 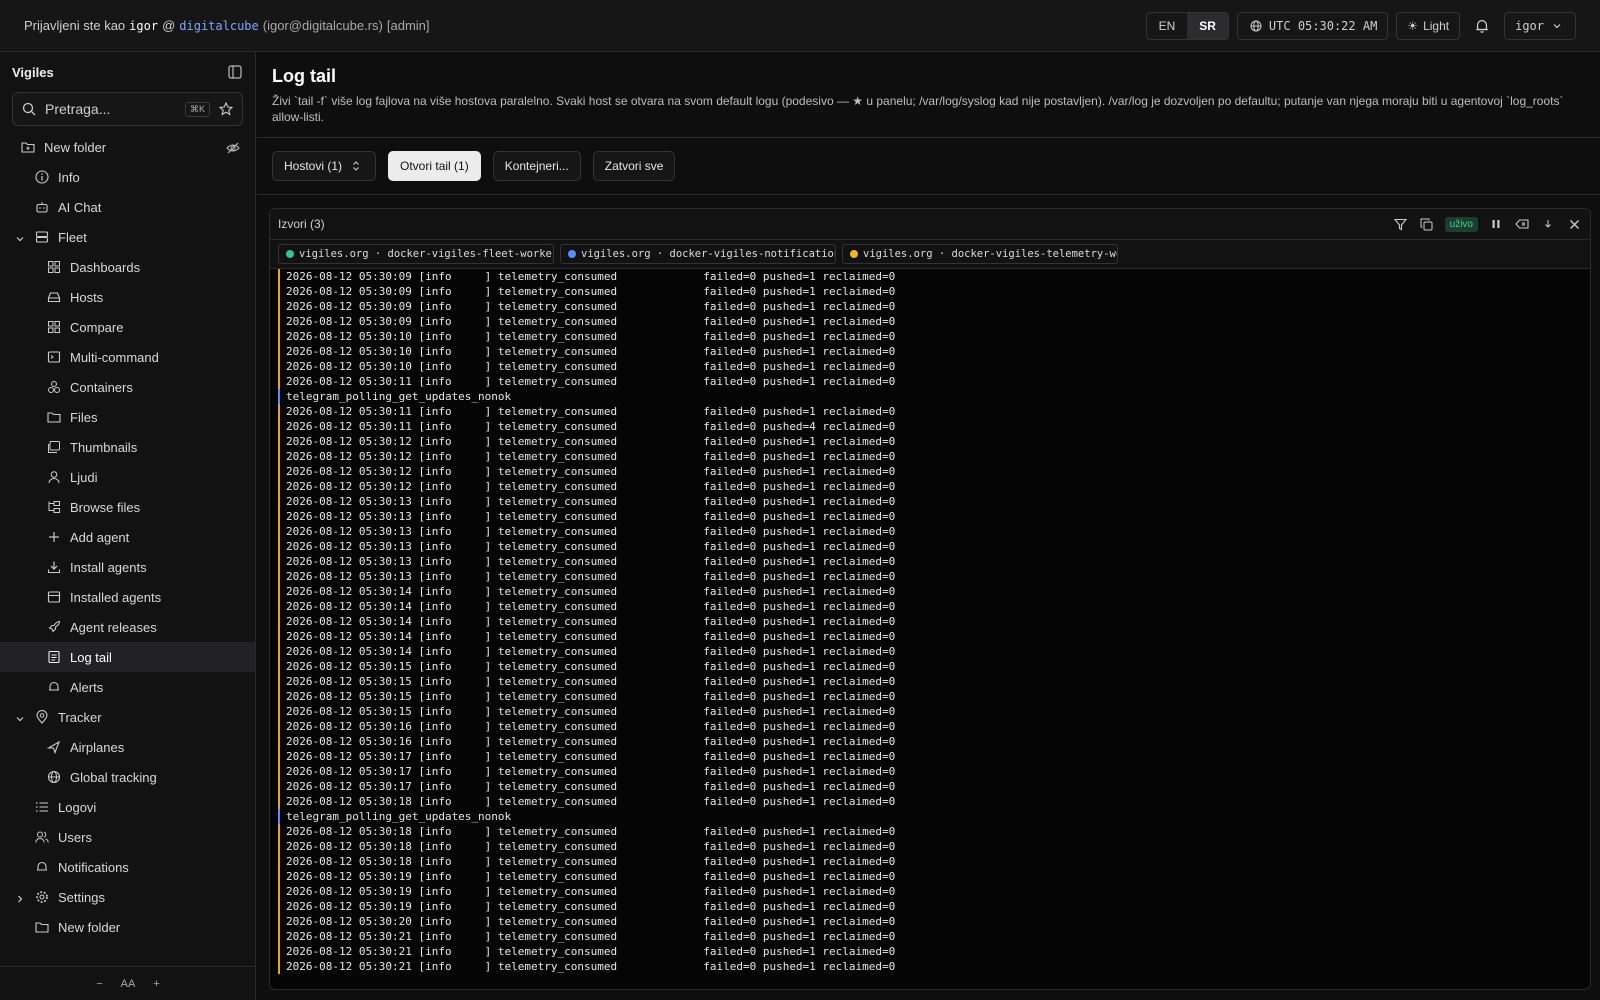 What do you see at coordinates (127, 267) in the screenshot?
I see `sidebar-item-dashboards: Dashboards` at bounding box center [127, 267].